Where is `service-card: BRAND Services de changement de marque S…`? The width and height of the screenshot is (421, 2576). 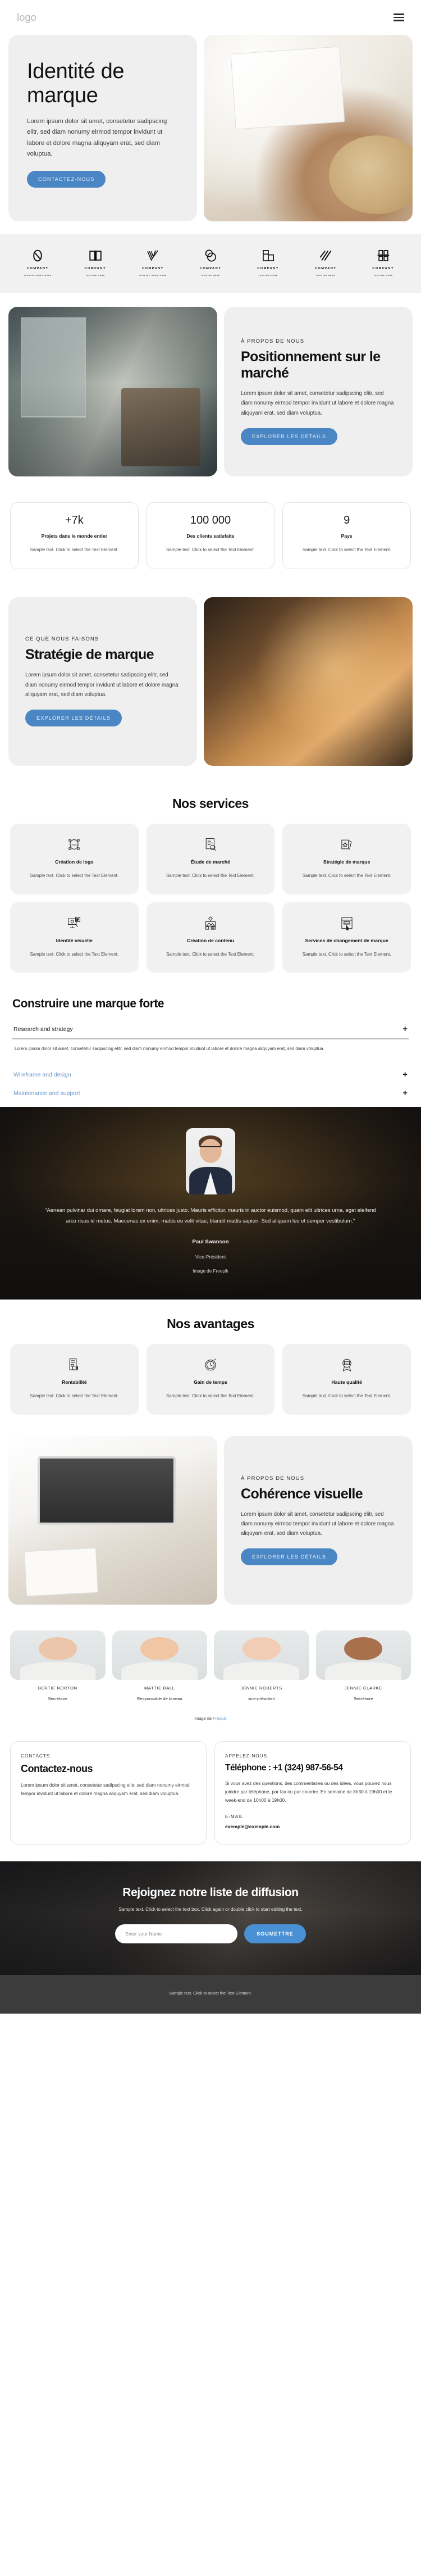
service-card: BRAND Services de changement de marque S… is located at coordinates (346, 938).